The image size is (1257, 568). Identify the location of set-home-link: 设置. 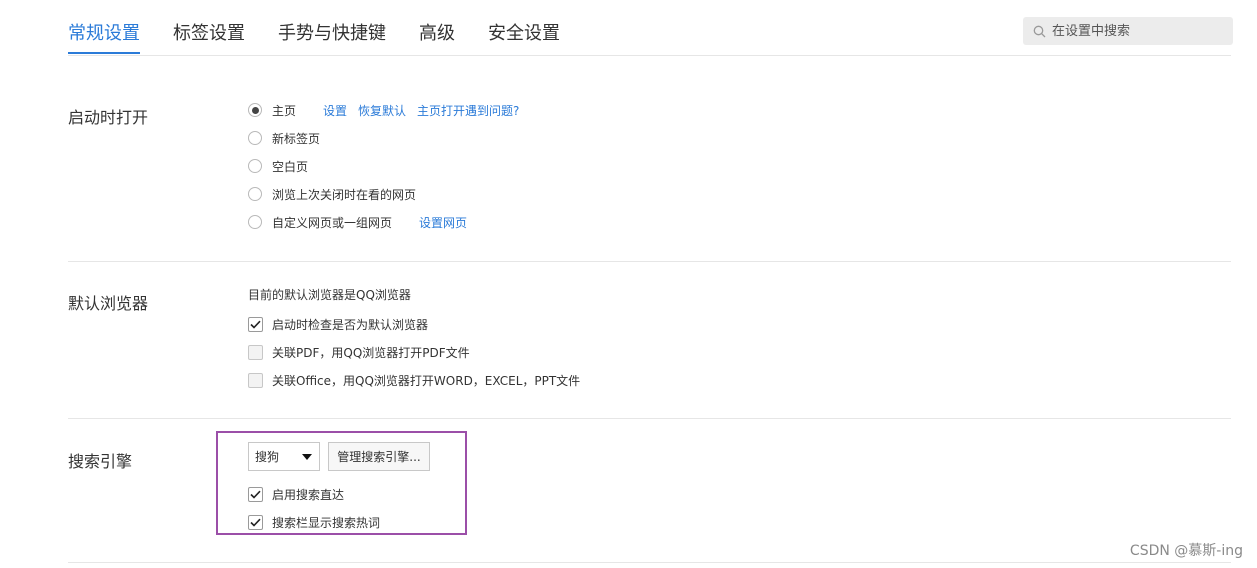
(335, 110).